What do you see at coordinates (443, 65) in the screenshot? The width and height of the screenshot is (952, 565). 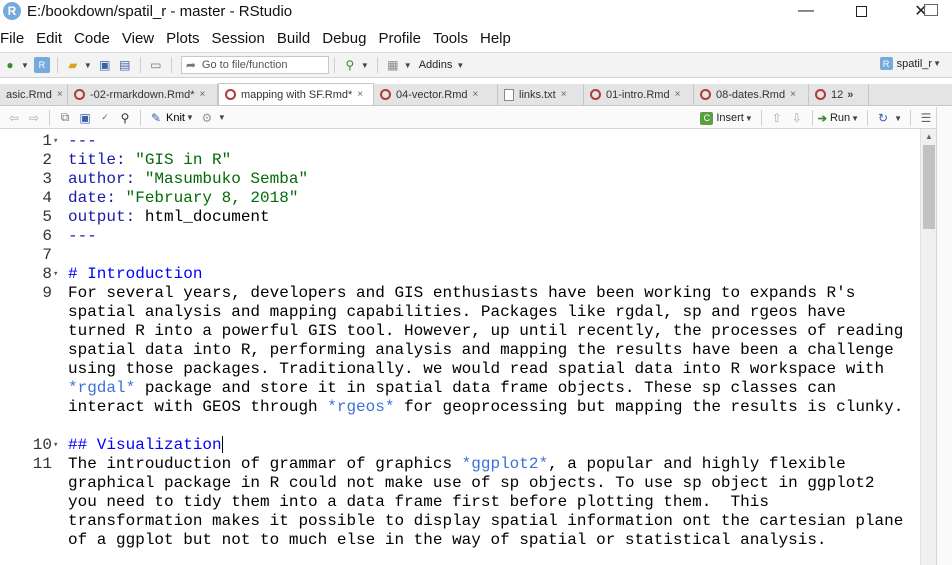 I see `addins-menu: Addins ▼` at bounding box center [443, 65].